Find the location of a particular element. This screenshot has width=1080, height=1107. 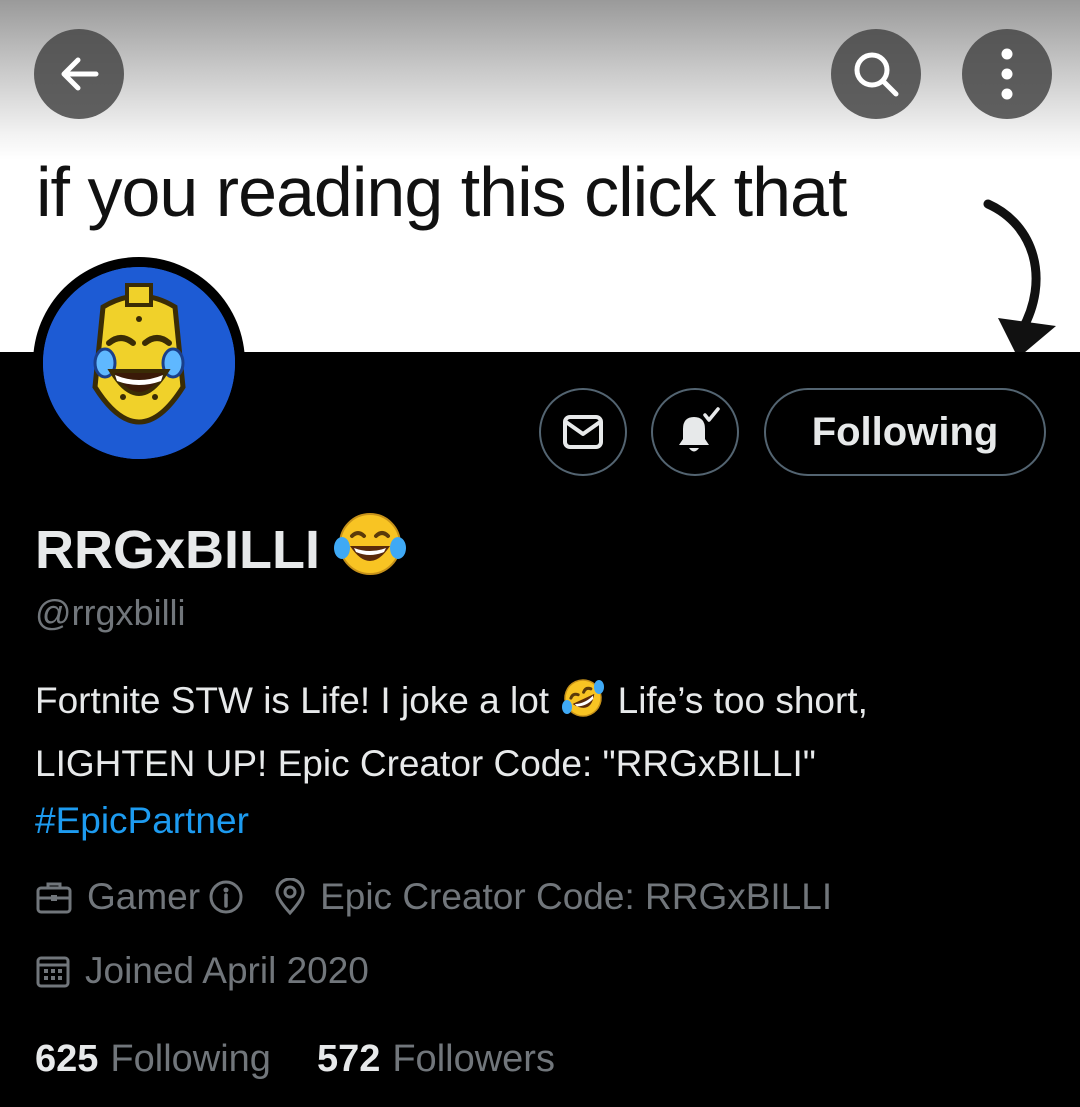

search-icon is located at coordinates (876, 74).